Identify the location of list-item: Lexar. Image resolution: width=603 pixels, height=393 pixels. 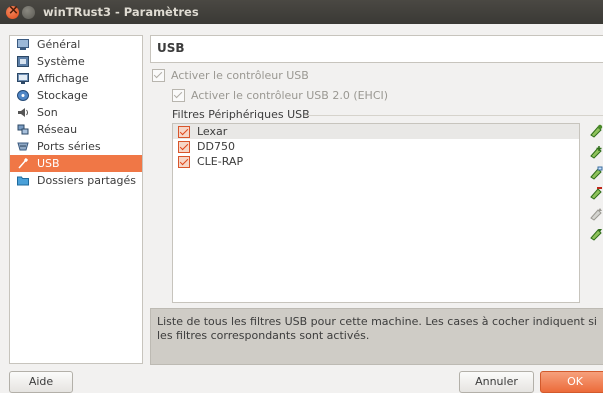
(376, 131).